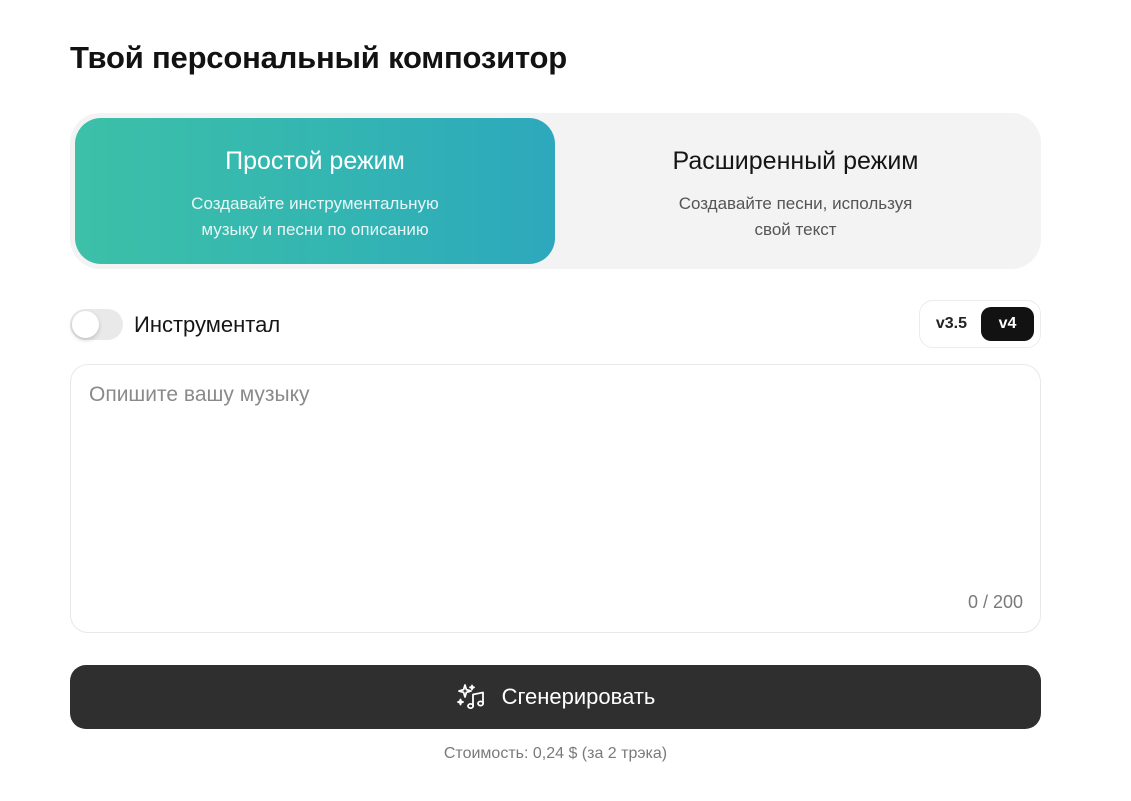 The width and height of the screenshot is (1131, 801). What do you see at coordinates (315, 203) in the screenshot?
I see `mode-simple-description-line1: Создавайте инструментальную` at bounding box center [315, 203].